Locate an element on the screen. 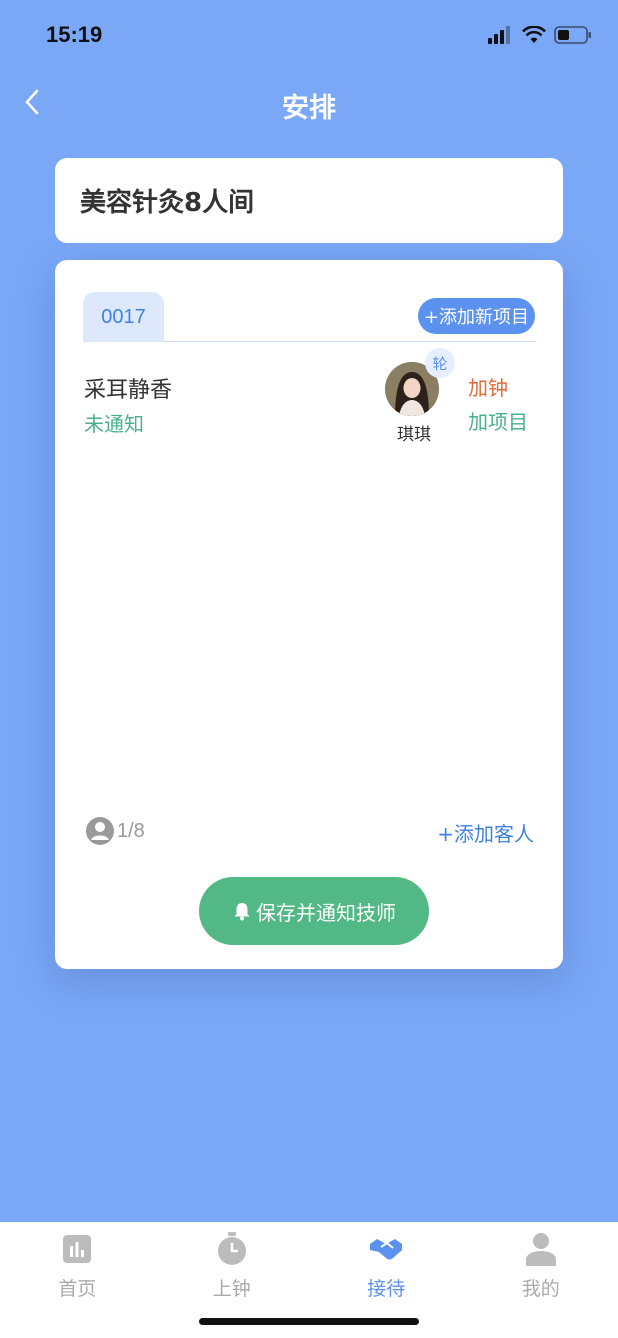  technician: 轮 琪琪 is located at coordinates (419, 396).